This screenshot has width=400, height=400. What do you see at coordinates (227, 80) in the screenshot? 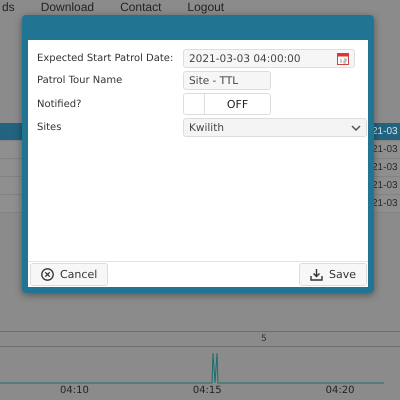
I see `input-field: Site - TTL` at bounding box center [227, 80].